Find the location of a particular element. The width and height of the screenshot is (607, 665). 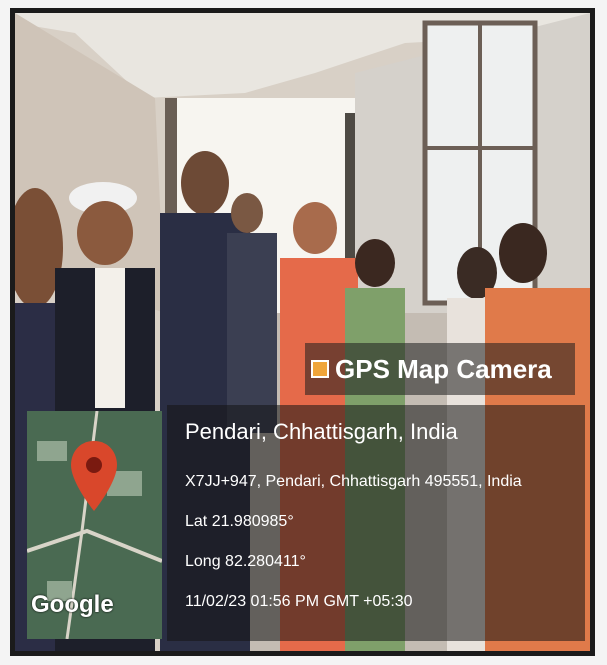

longitude: Long 82.280411° is located at coordinates (245, 561).